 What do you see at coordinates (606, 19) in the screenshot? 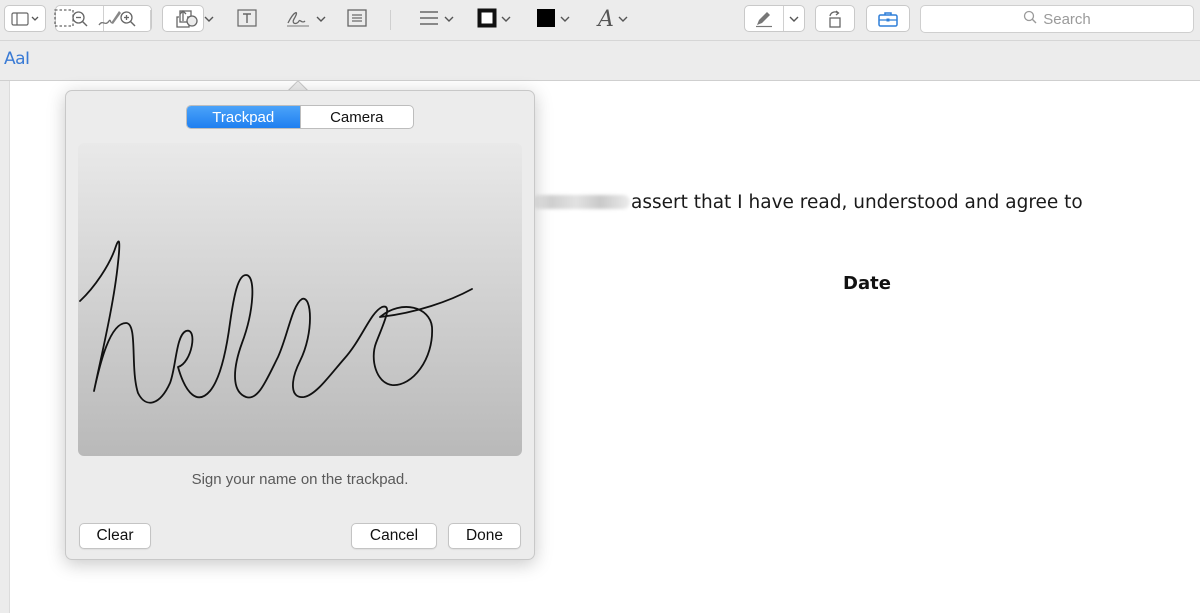
I see `font-icon: A` at bounding box center [606, 19].